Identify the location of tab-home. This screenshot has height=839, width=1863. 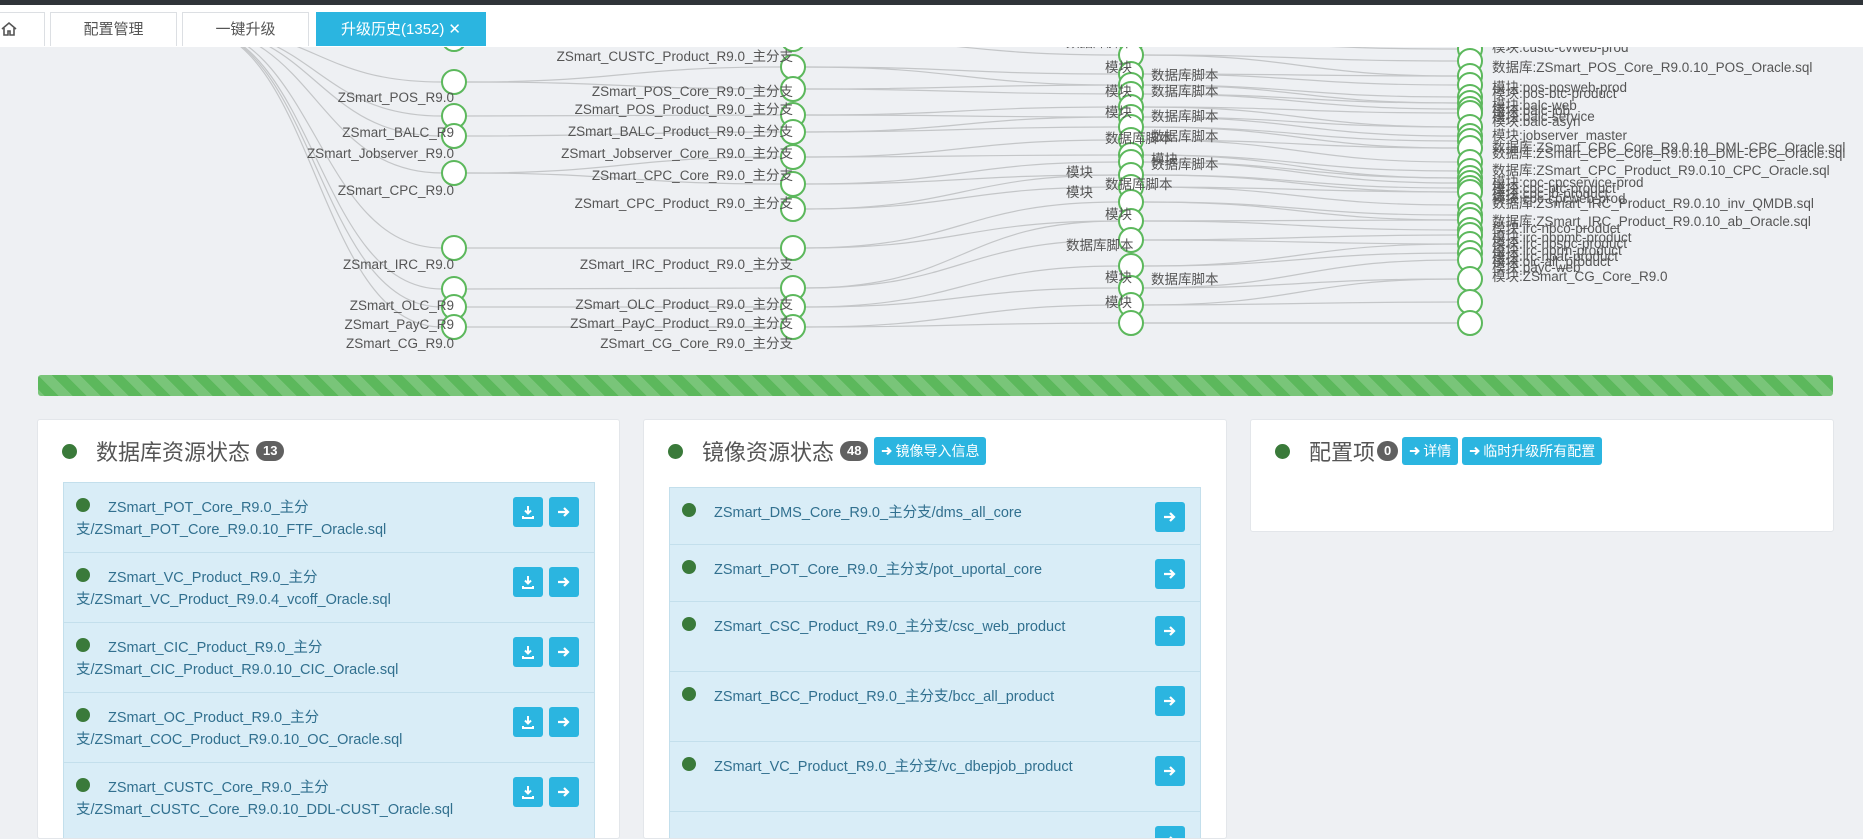
(22, 29).